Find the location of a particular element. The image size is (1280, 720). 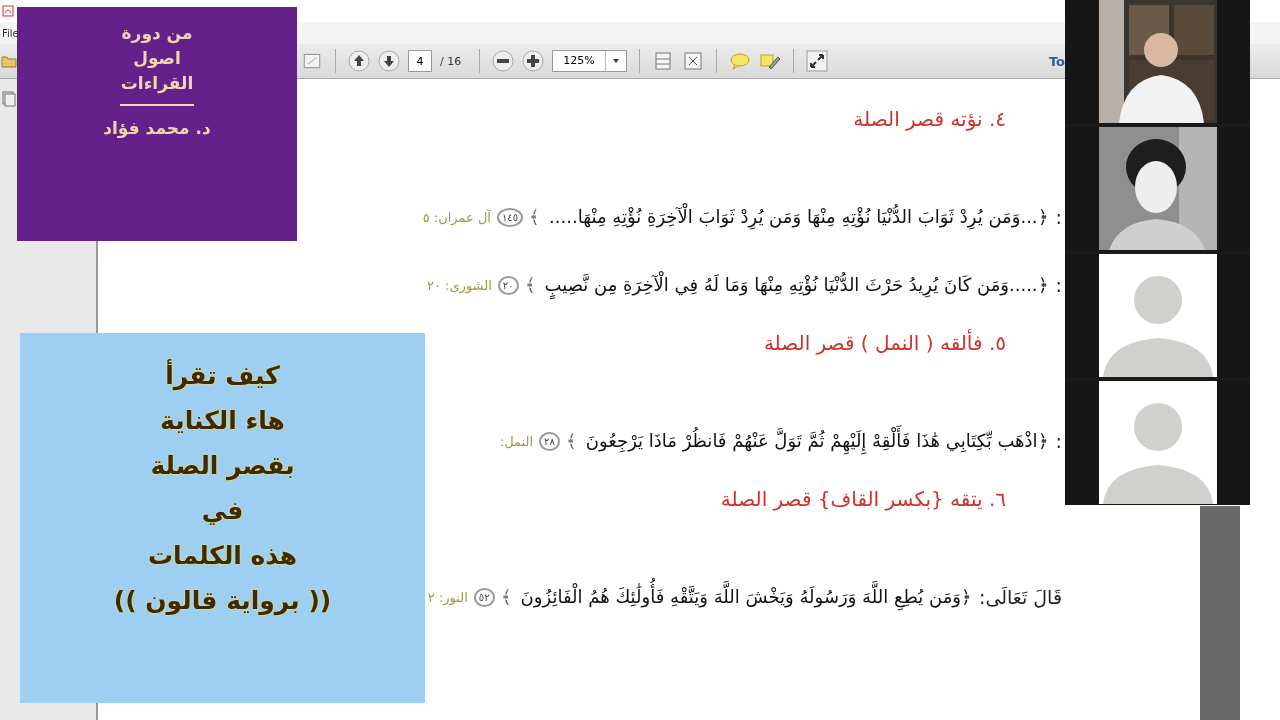

pages-panel-icon is located at coordinates (9, 99).